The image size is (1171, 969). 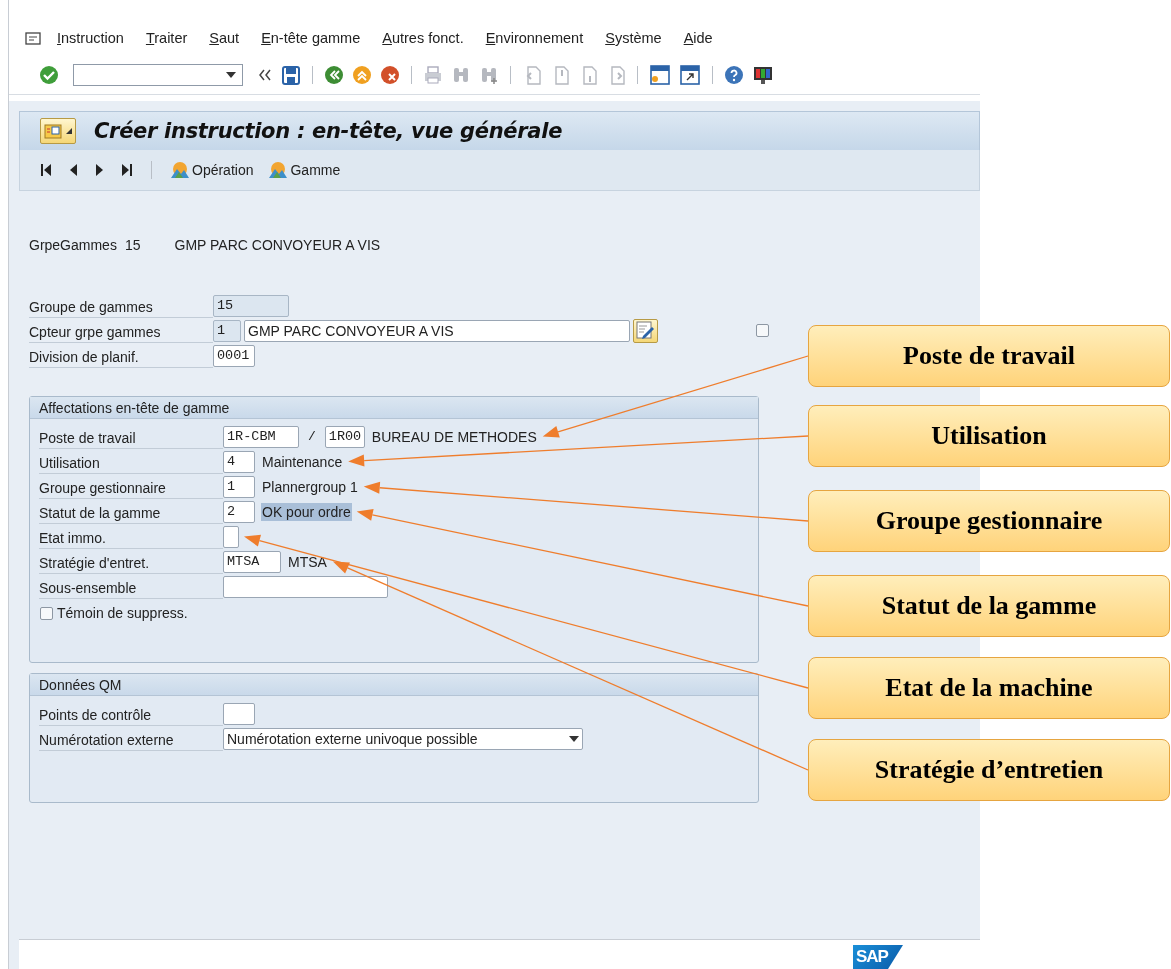 What do you see at coordinates (252, 561) in the screenshot?
I see `input-field: MTSA` at bounding box center [252, 561].